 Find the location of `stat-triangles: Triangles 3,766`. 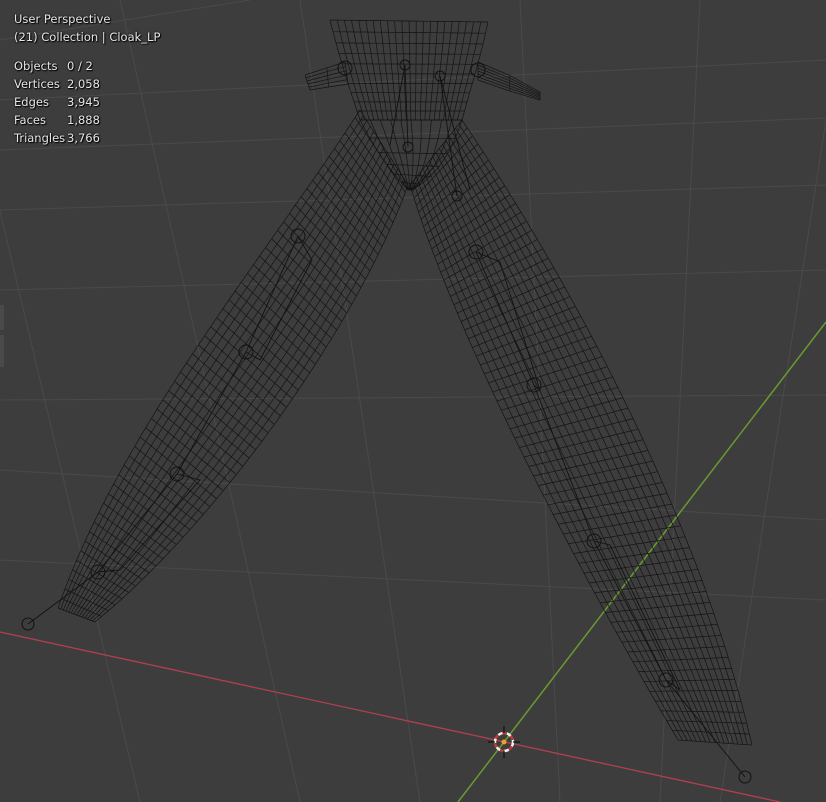

stat-triangles: Triangles 3,766 is located at coordinates (57, 138).